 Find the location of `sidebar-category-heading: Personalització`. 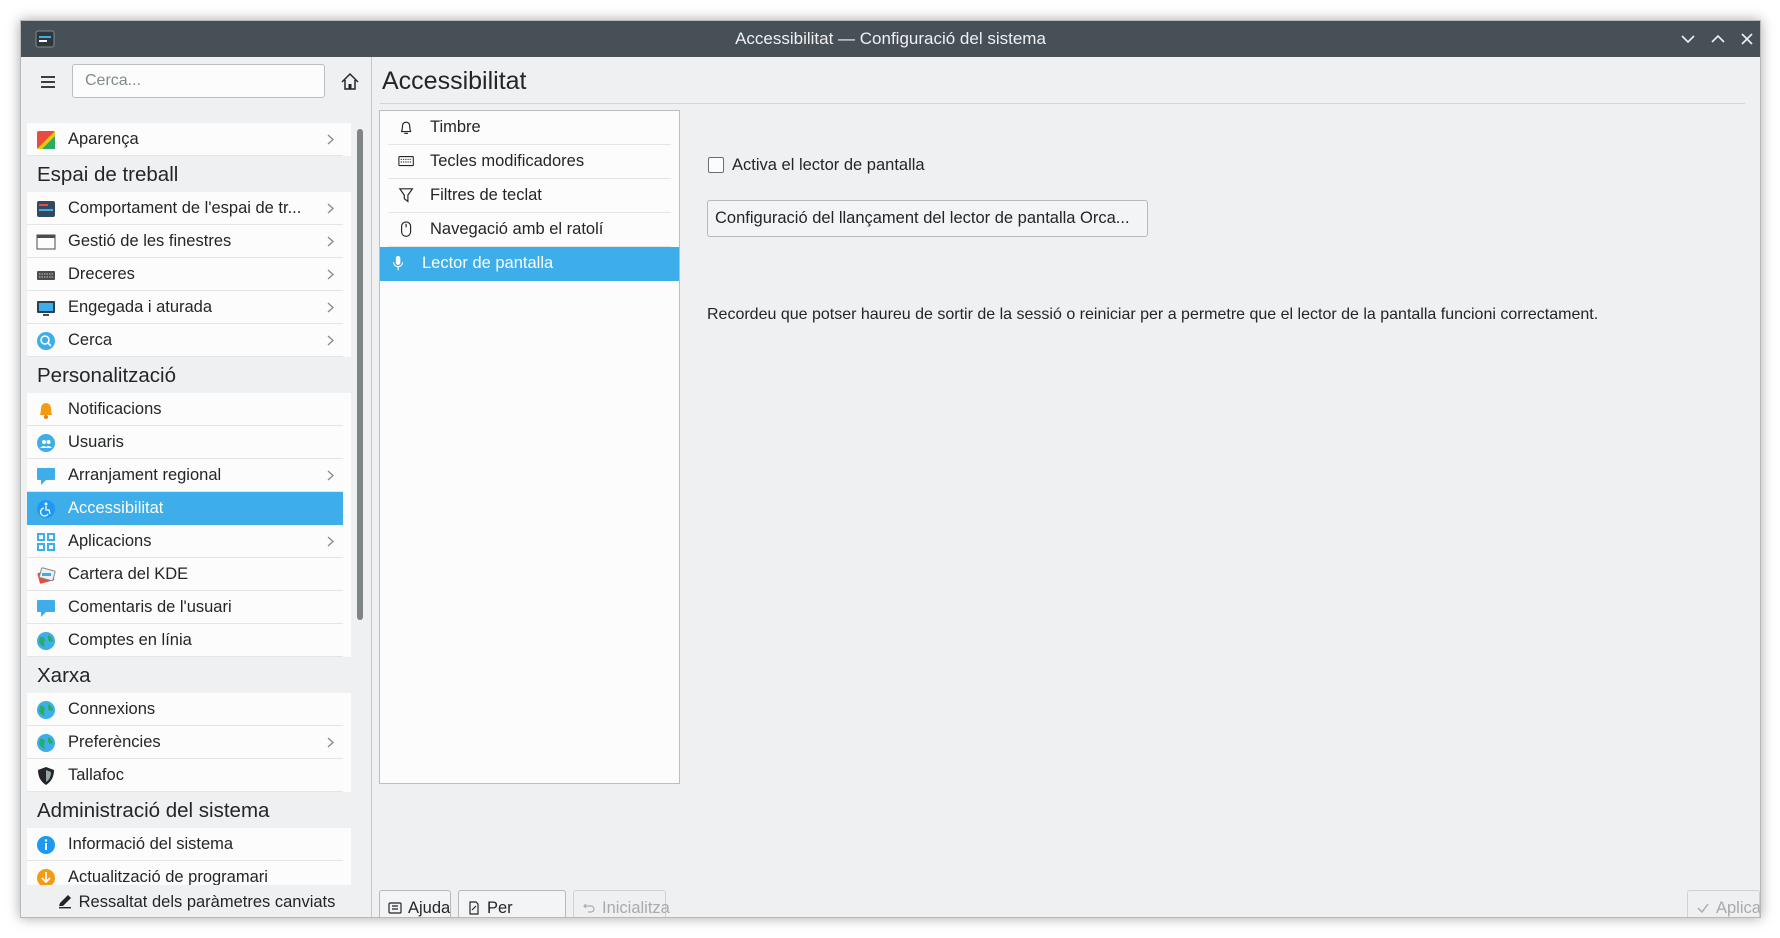

sidebar-category-heading: Personalització is located at coordinates (189, 375).